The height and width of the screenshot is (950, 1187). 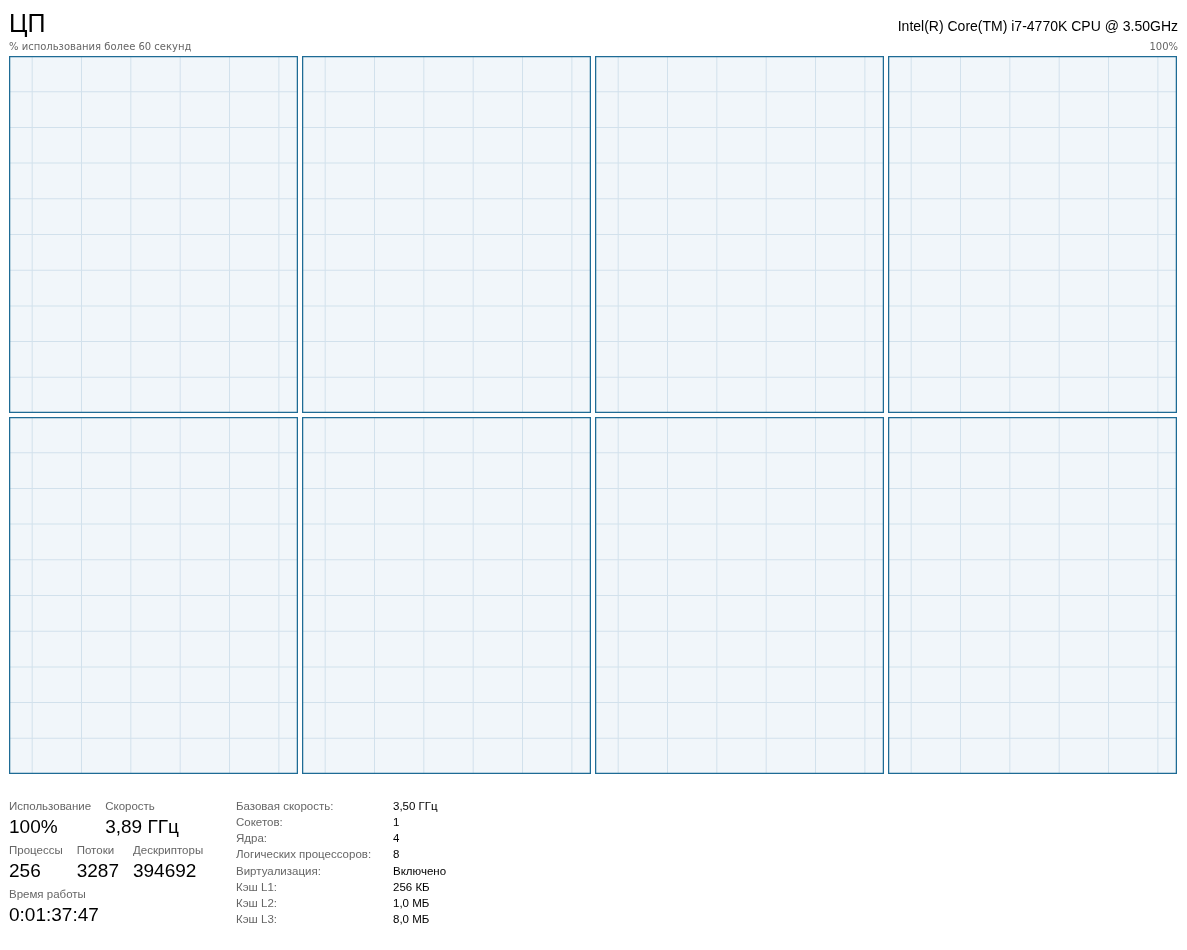 What do you see at coordinates (34, 827) in the screenshot?
I see `stat-value: 100%` at bounding box center [34, 827].